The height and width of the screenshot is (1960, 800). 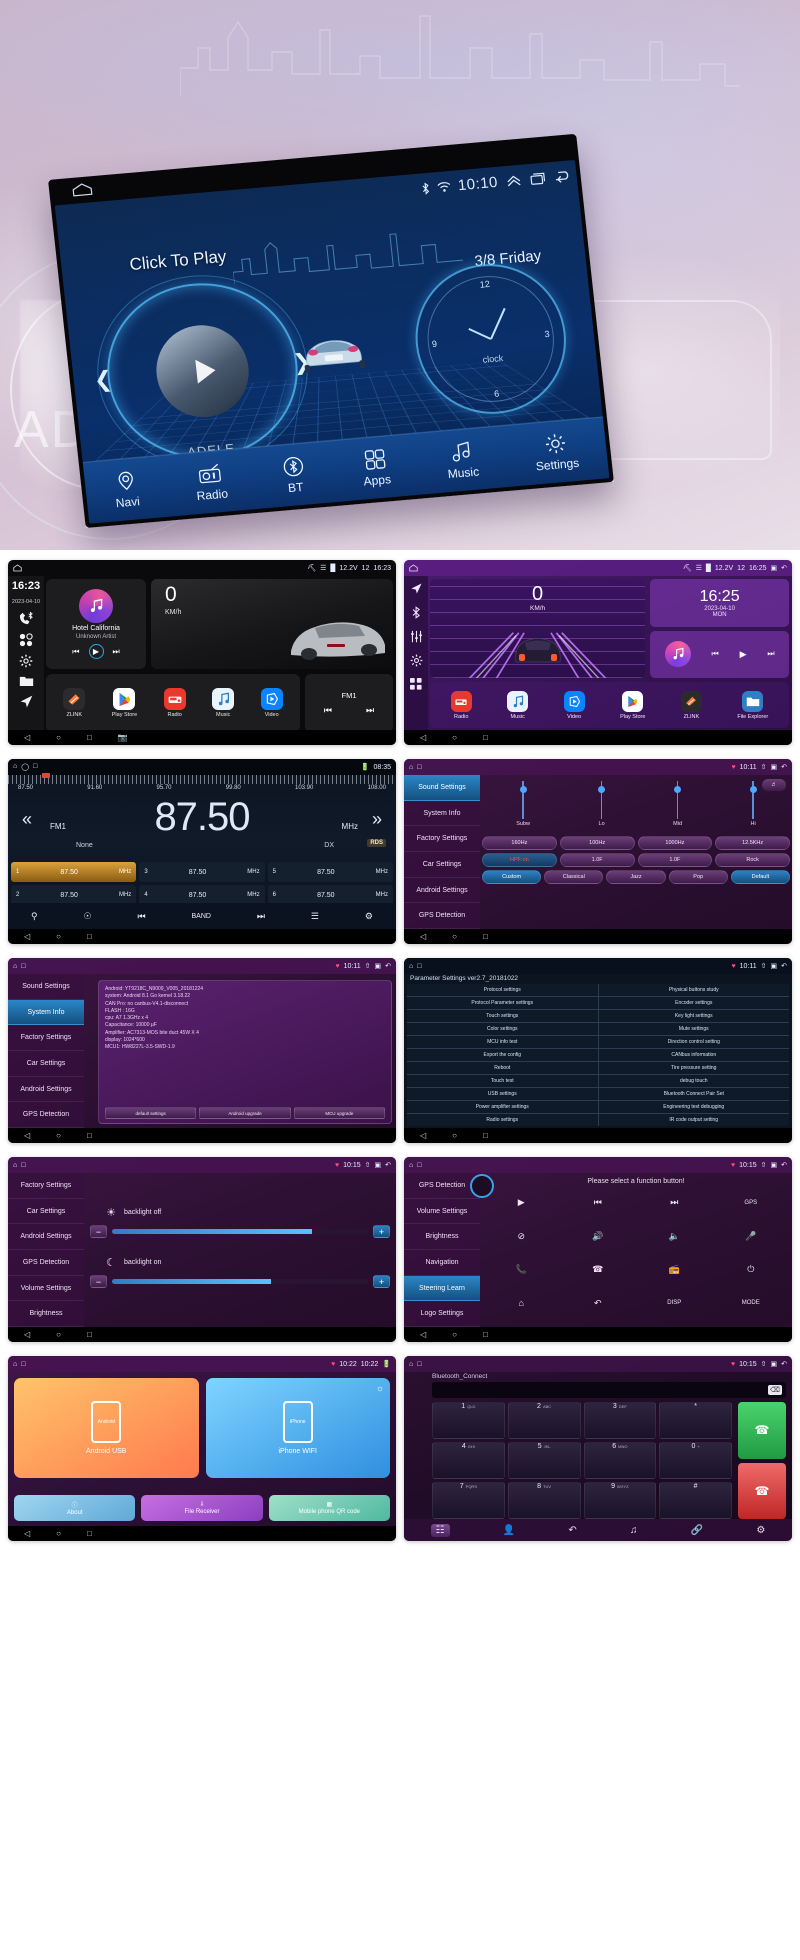 What do you see at coordinates (556, 452) in the screenshot?
I see `nav-item-settings: Settings` at bounding box center [556, 452].